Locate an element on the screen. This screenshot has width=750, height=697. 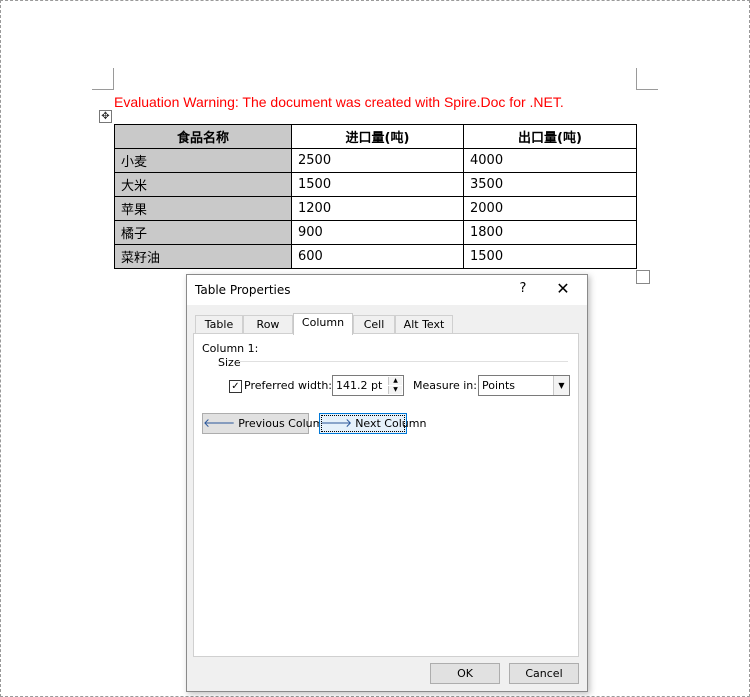
table-row: 小麦 2500 4000 is located at coordinates (375, 160).